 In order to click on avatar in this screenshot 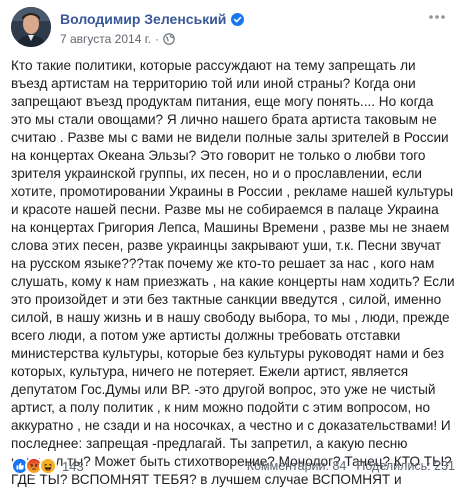, I will do `click(31, 27)`.